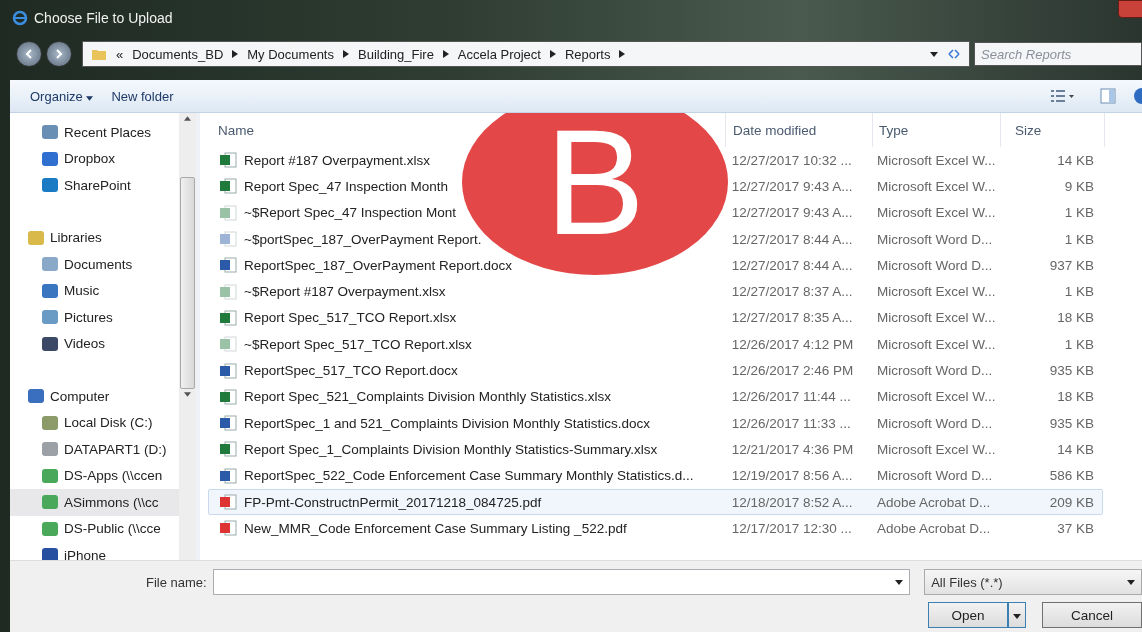 The image size is (1142, 632). Describe the element at coordinates (655, 396) in the screenshot. I see `file-row: Report Spec_521_Complaints Division Monthly Statistics.xlsx 12/26/2017 11:44 ... Microsoft Excel W... 18 KB` at that location.